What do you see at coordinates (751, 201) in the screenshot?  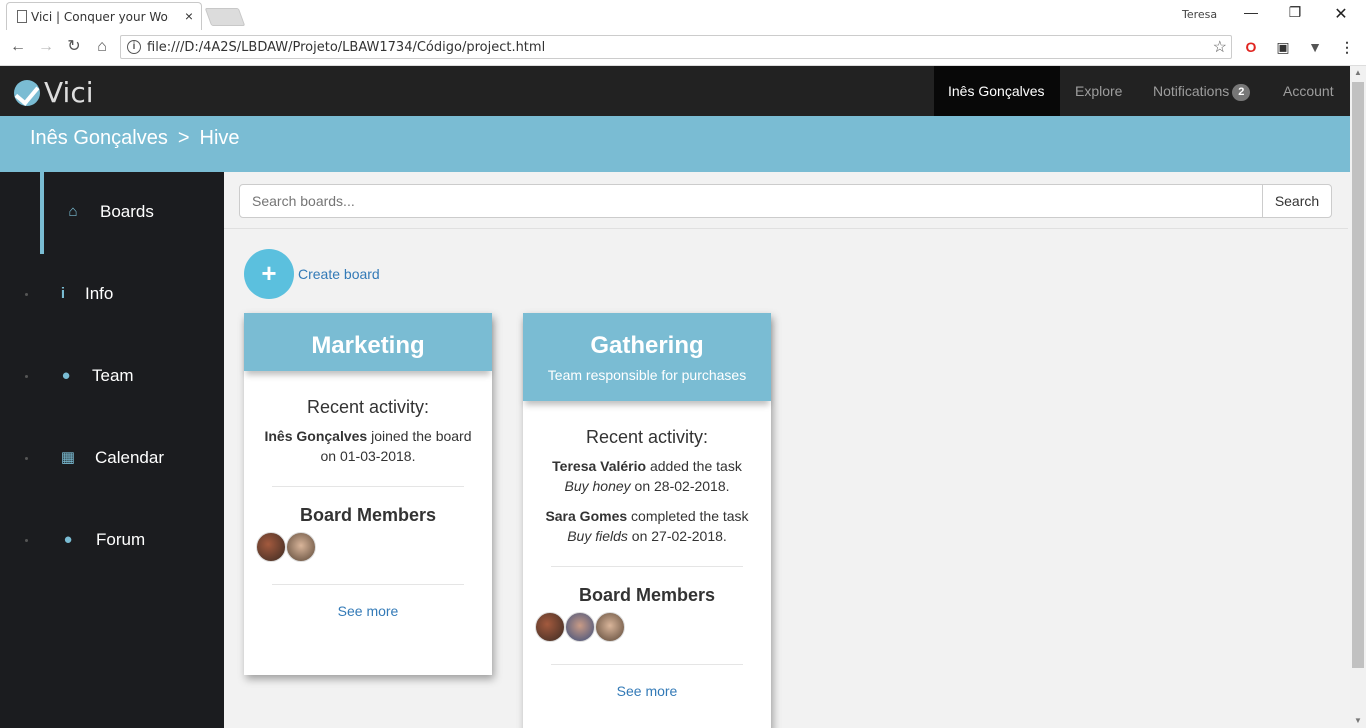 I see `search-input` at bounding box center [751, 201].